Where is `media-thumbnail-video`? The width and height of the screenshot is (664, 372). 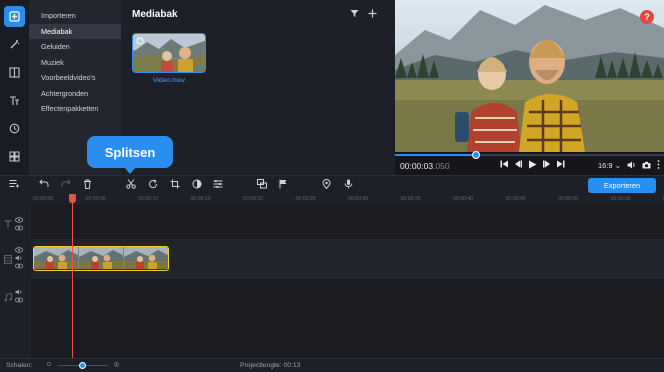
media-thumbnail-video is located at coordinates (169, 53).